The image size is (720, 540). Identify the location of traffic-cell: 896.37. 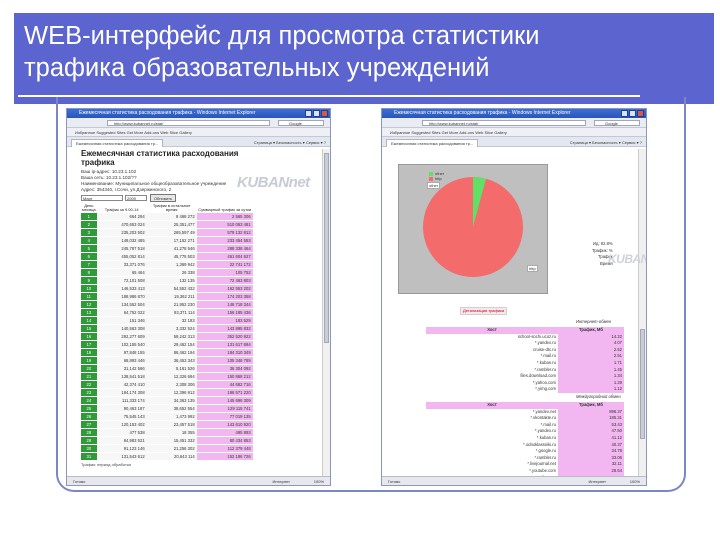
(591, 412).